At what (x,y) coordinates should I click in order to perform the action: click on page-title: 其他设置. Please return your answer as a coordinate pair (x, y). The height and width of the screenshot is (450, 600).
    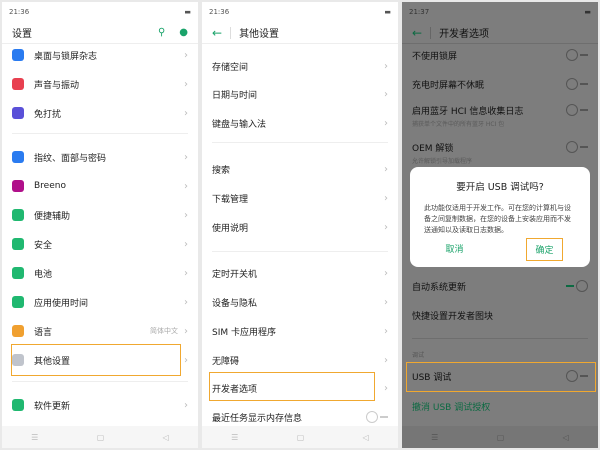
    Looking at the image, I should click on (259, 34).